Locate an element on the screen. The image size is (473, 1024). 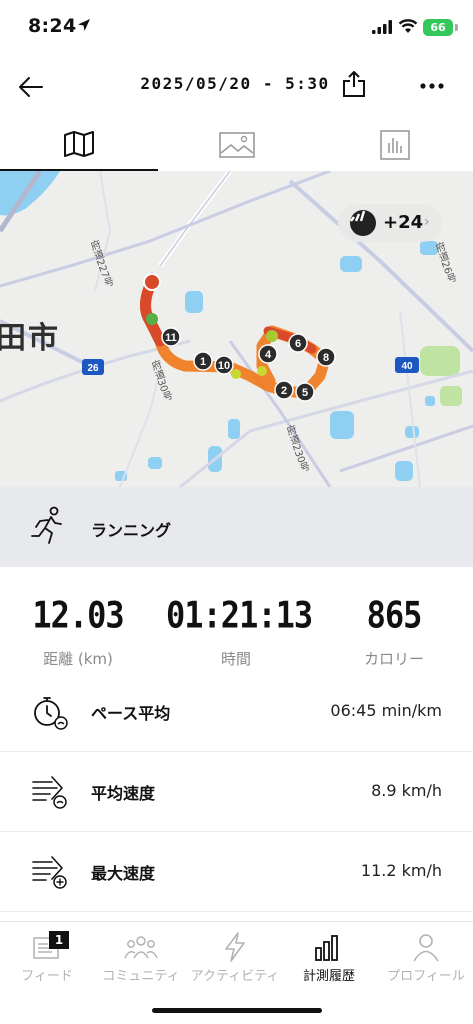
location-arrow-icon is located at coordinates (84, 25).